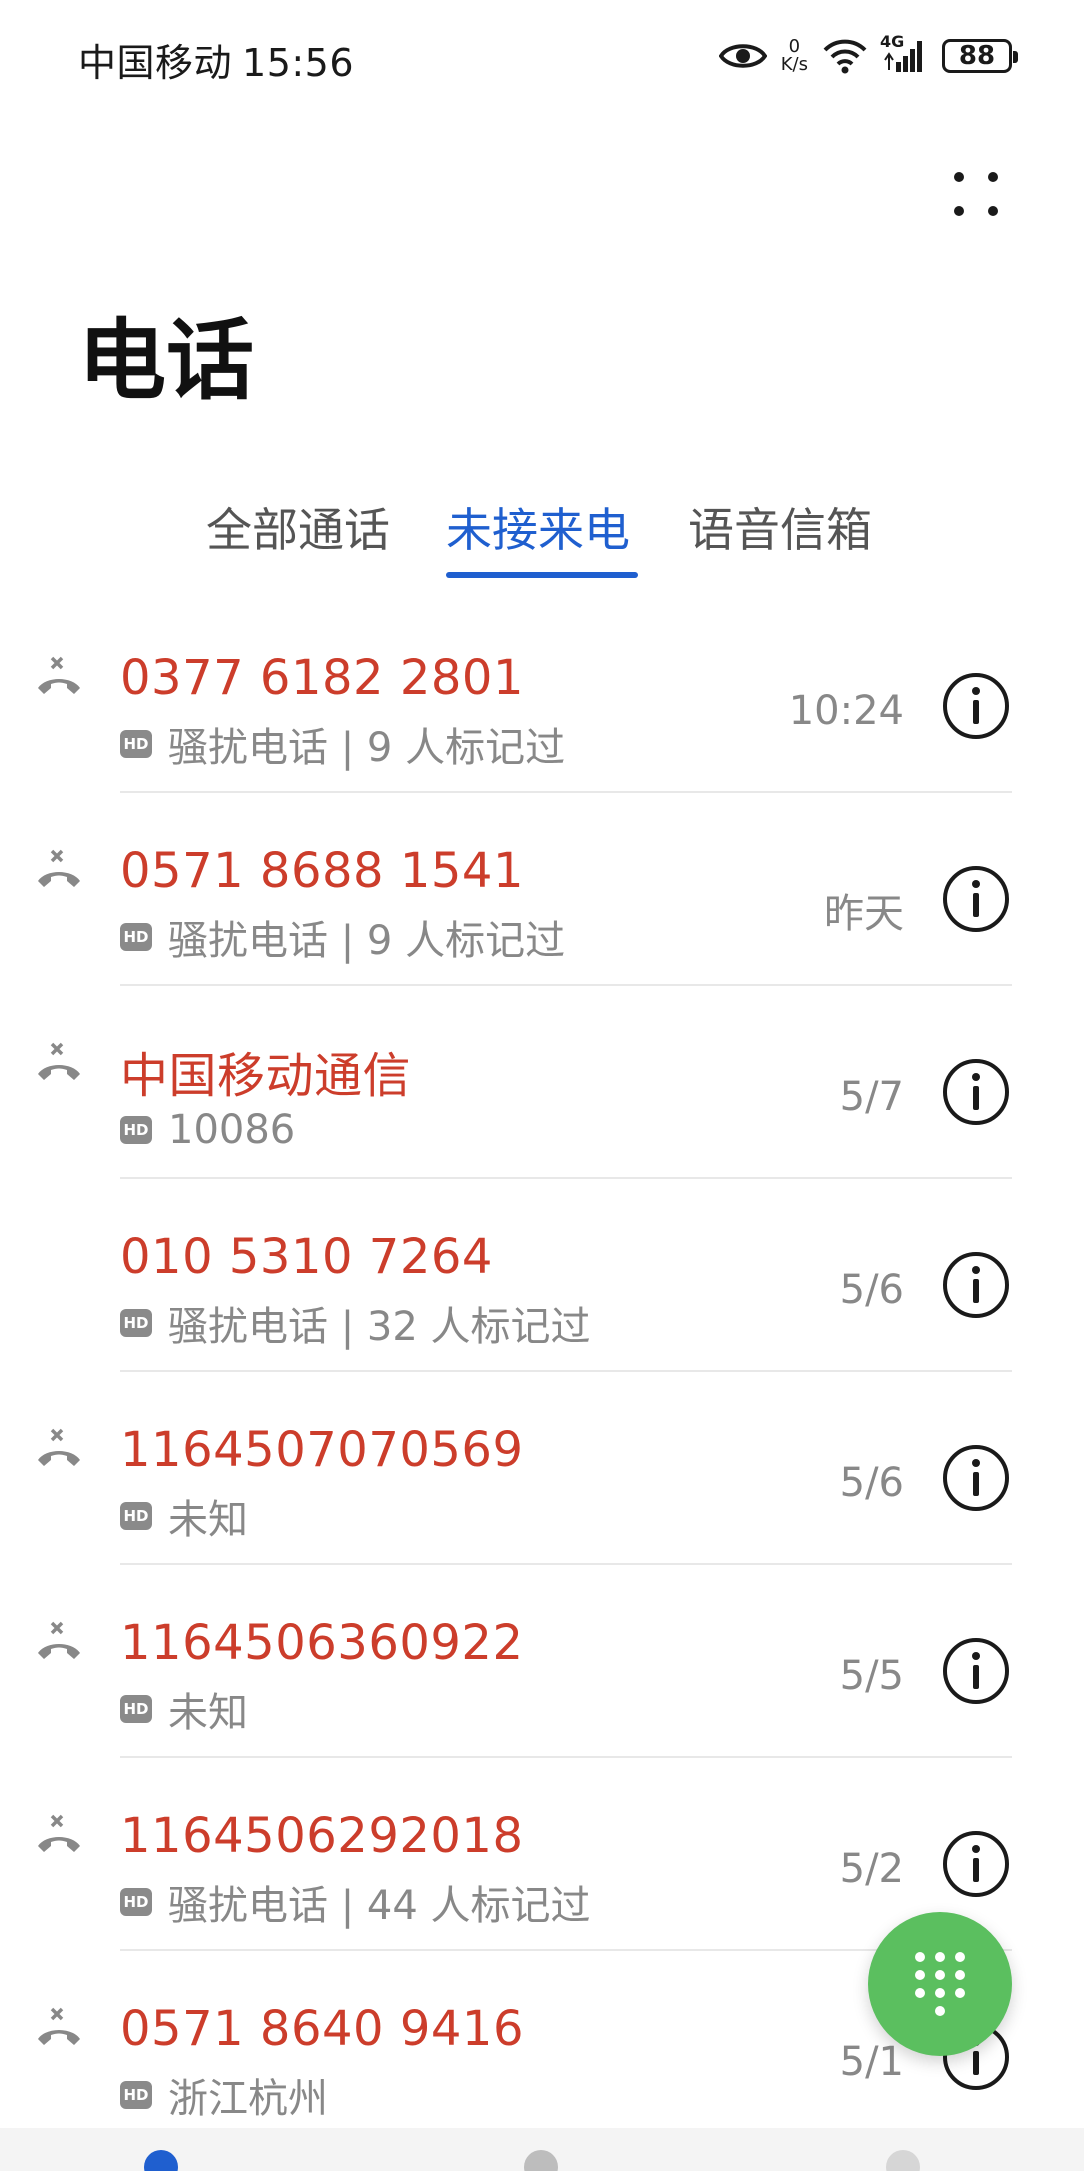 The height and width of the screenshot is (2171, 1084). I want to click on status-icons: 0 K/s 4G 88, so click(868, 56).